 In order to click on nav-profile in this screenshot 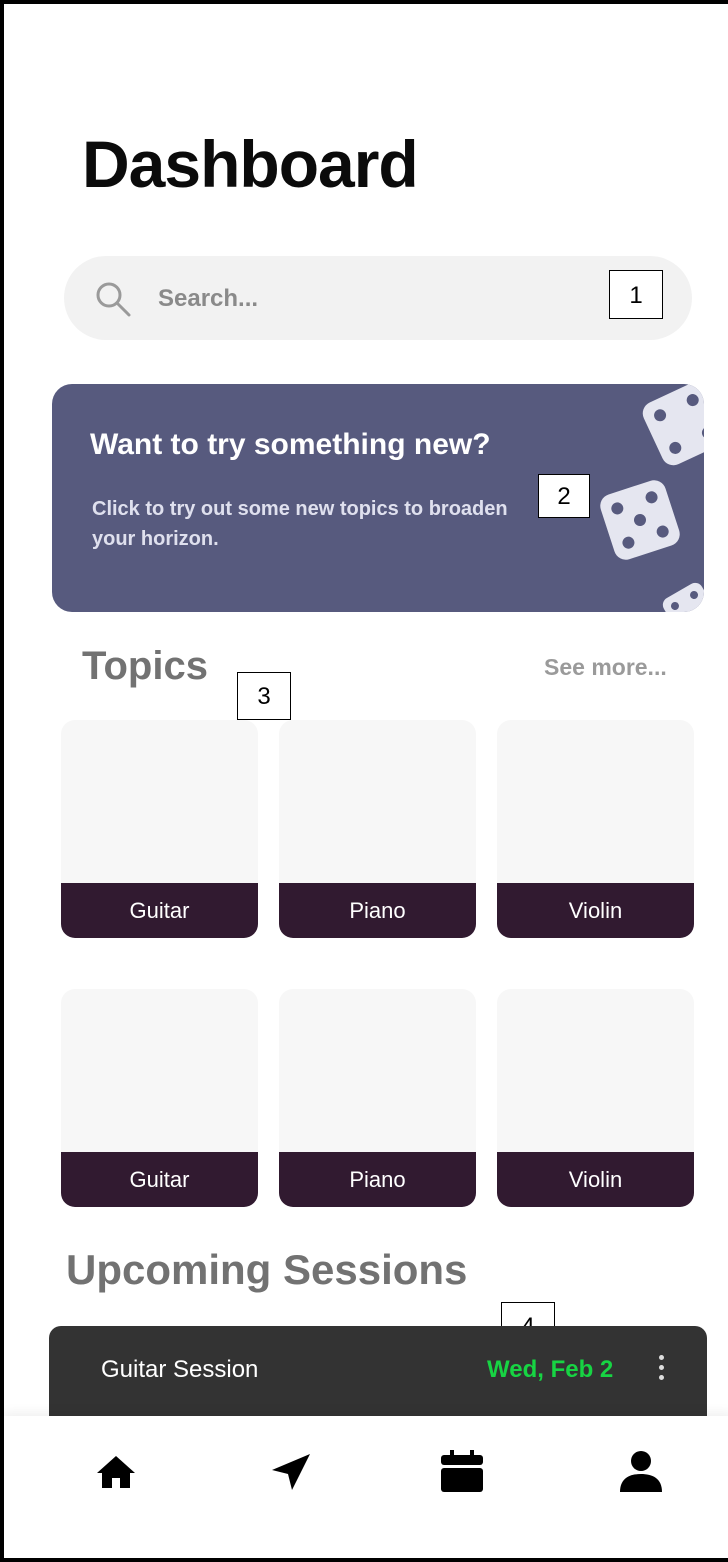, I will do `click(641, 1471)`.